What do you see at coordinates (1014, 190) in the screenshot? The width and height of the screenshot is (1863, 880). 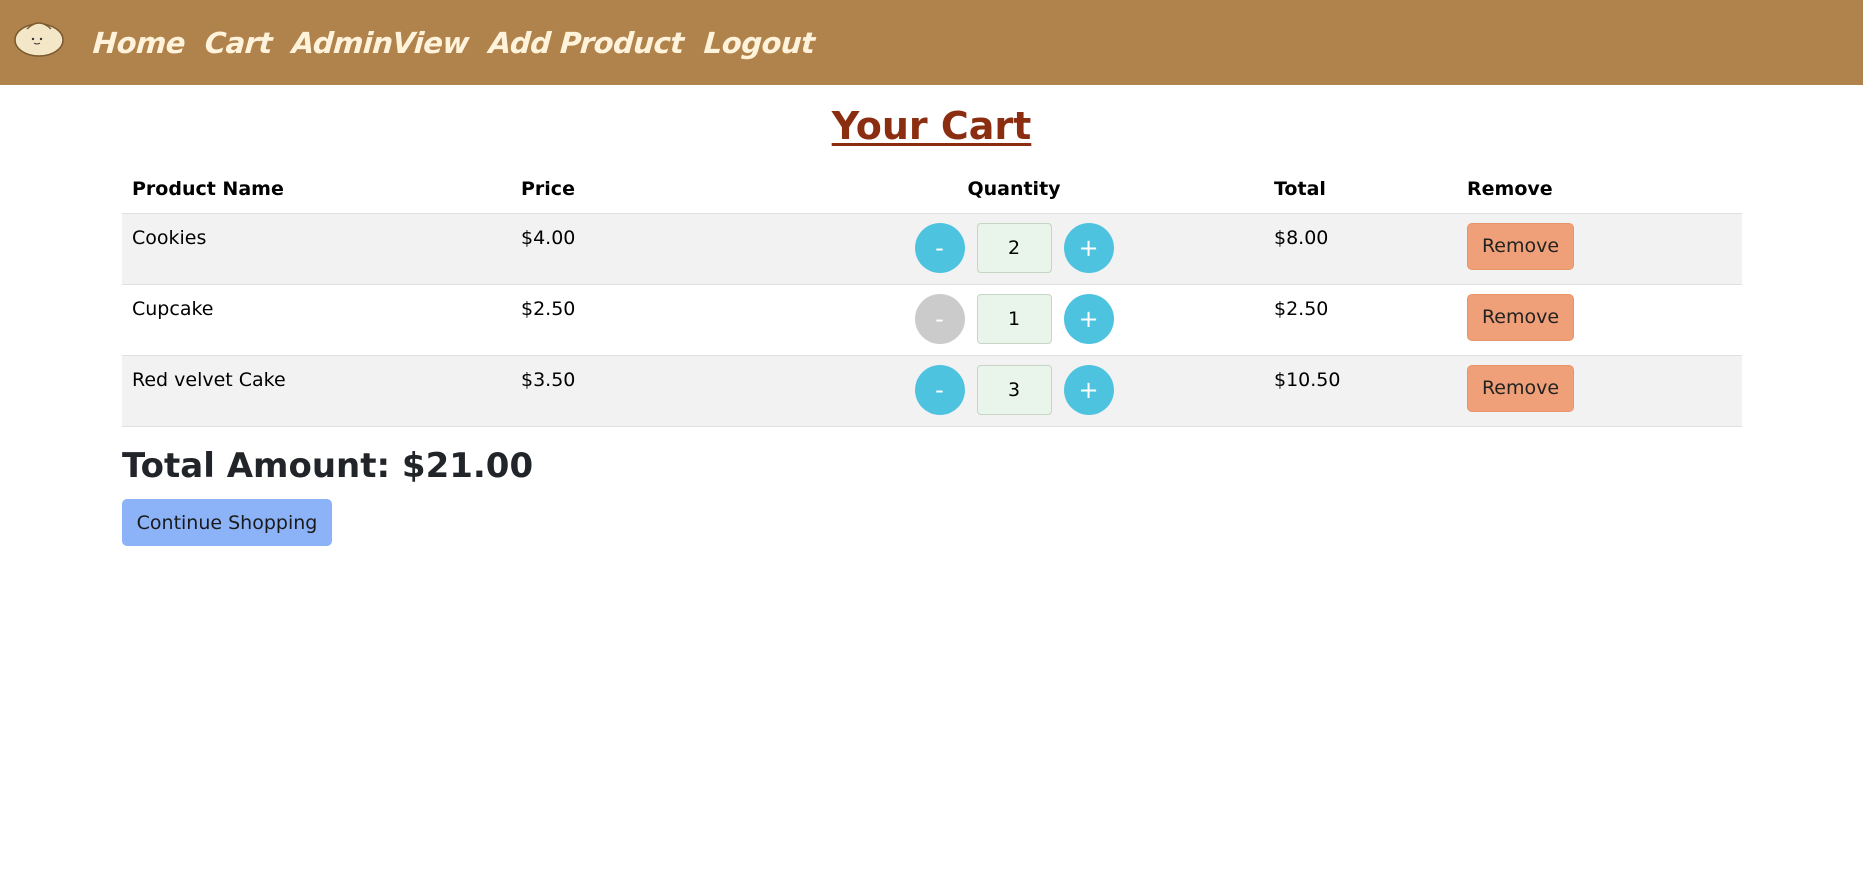 I see `header-quantity: Quantity` at bounding box center [1014, 190].